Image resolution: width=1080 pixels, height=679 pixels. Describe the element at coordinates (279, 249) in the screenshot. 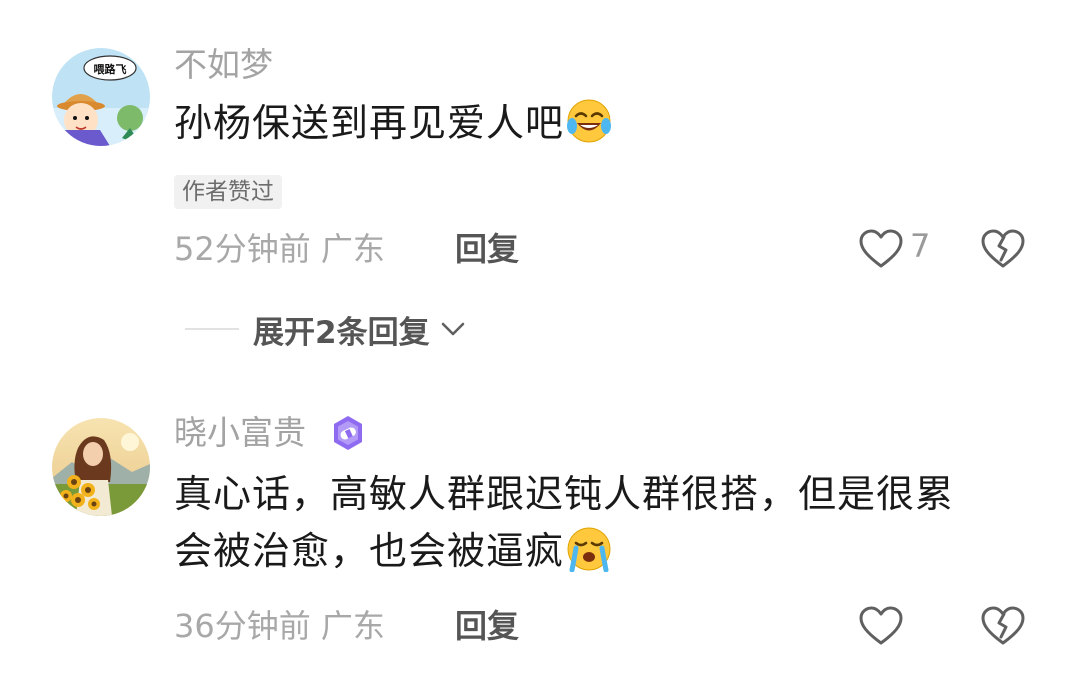

I see `comment-time-location: 52分钟前 广东` at that location.